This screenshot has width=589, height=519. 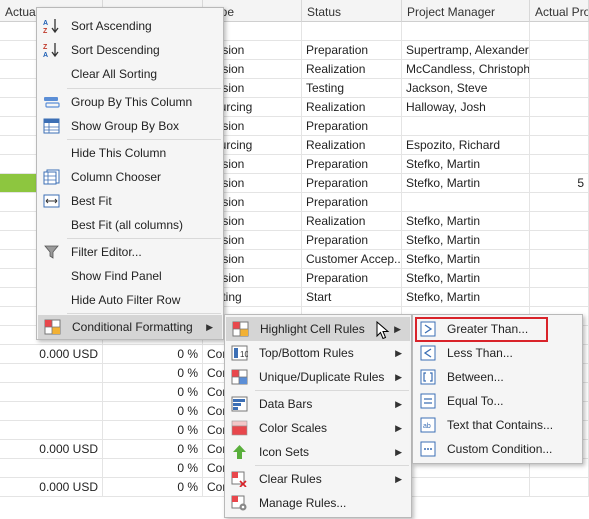 What do you see at coordinates (352, 297) in the screenshot?
I see `table-cell-status: Start` at bounding box center [352, 297].